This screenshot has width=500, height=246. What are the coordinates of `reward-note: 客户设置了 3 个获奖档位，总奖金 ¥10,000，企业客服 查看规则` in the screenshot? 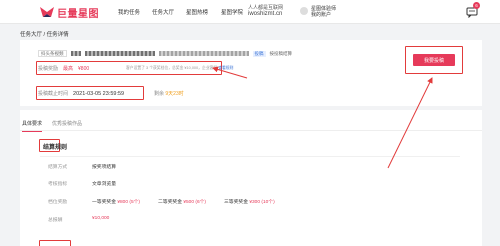 It's located at (179, 68).